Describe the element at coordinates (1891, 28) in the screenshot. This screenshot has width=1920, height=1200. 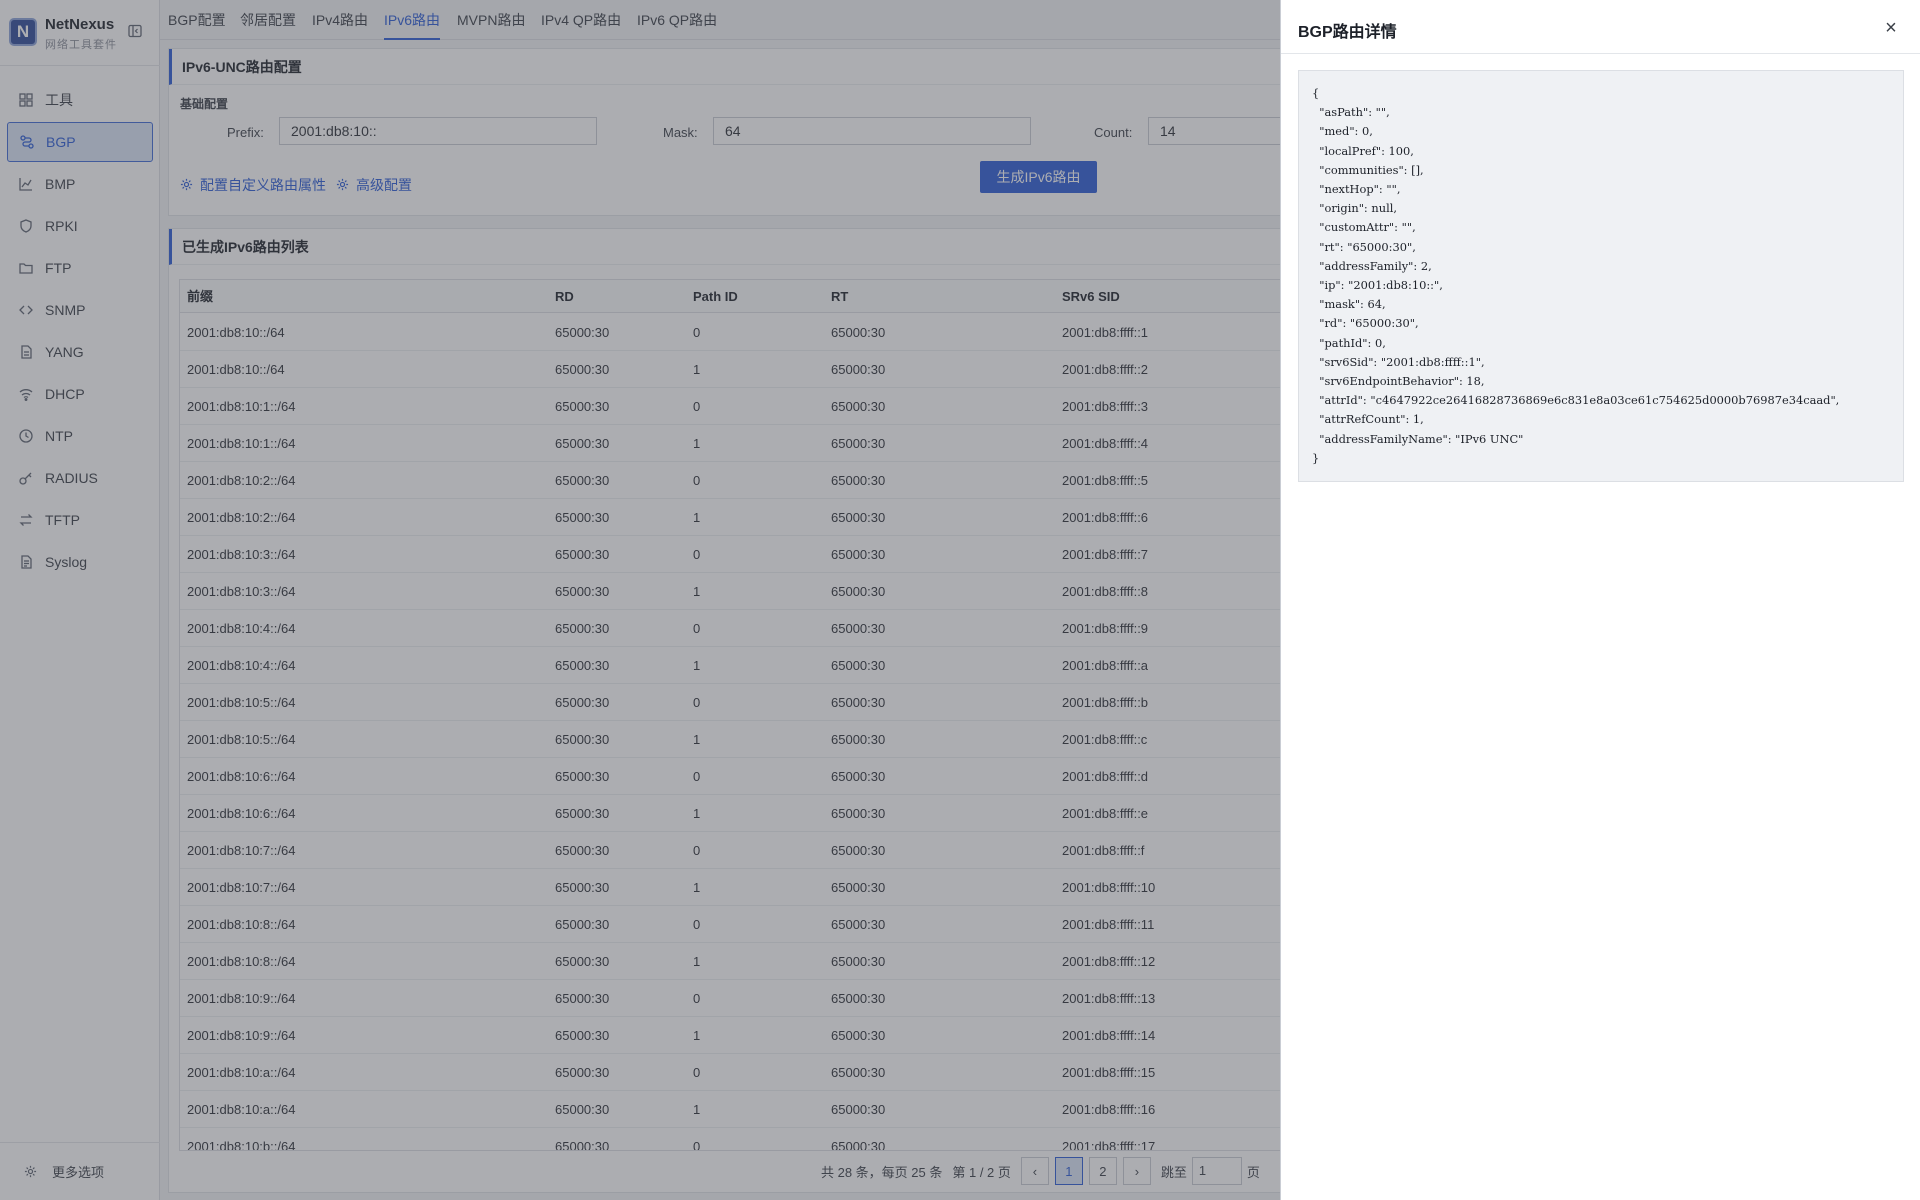
I see `close-icon: ×` at that location.